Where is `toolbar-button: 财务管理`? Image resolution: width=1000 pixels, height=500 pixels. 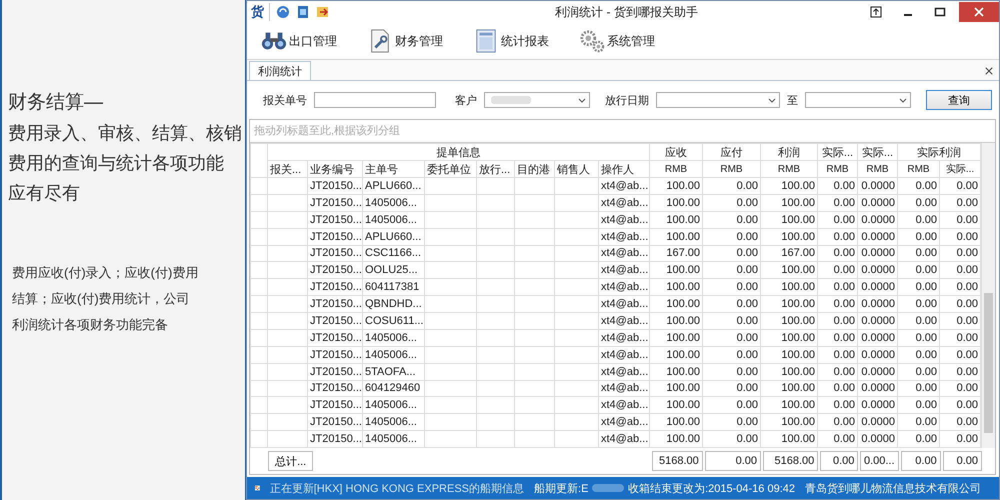
toolbar-button: 财务管理 is located at coordinates (405, 41).